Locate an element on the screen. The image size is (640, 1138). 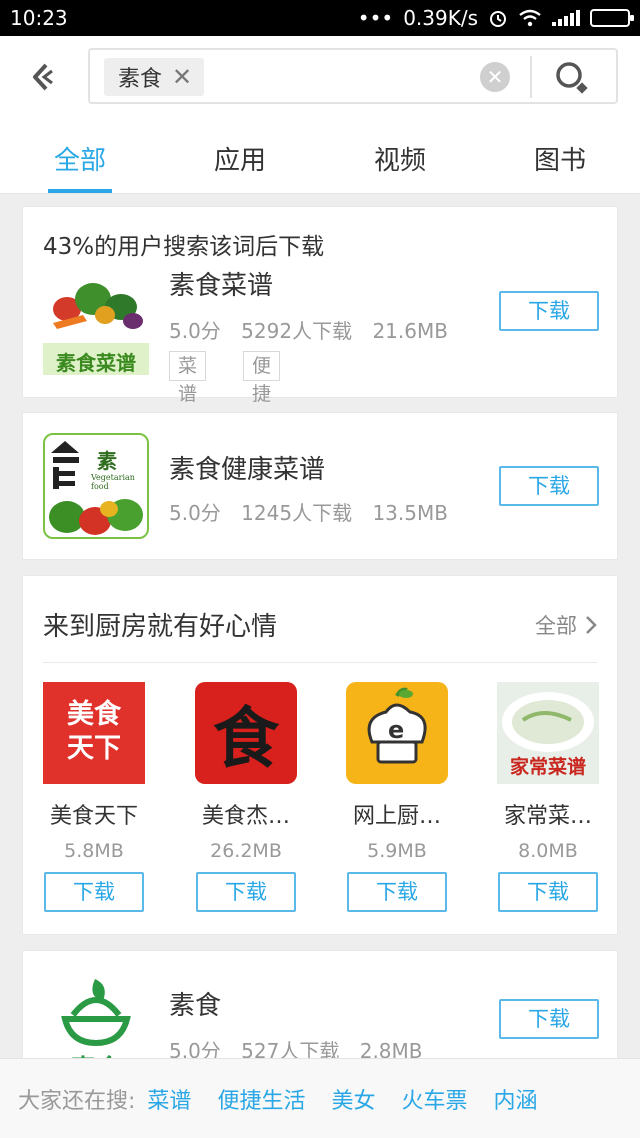
app-icon-meishitianxia: 美食 天下 is located at coordinates (94, 733).